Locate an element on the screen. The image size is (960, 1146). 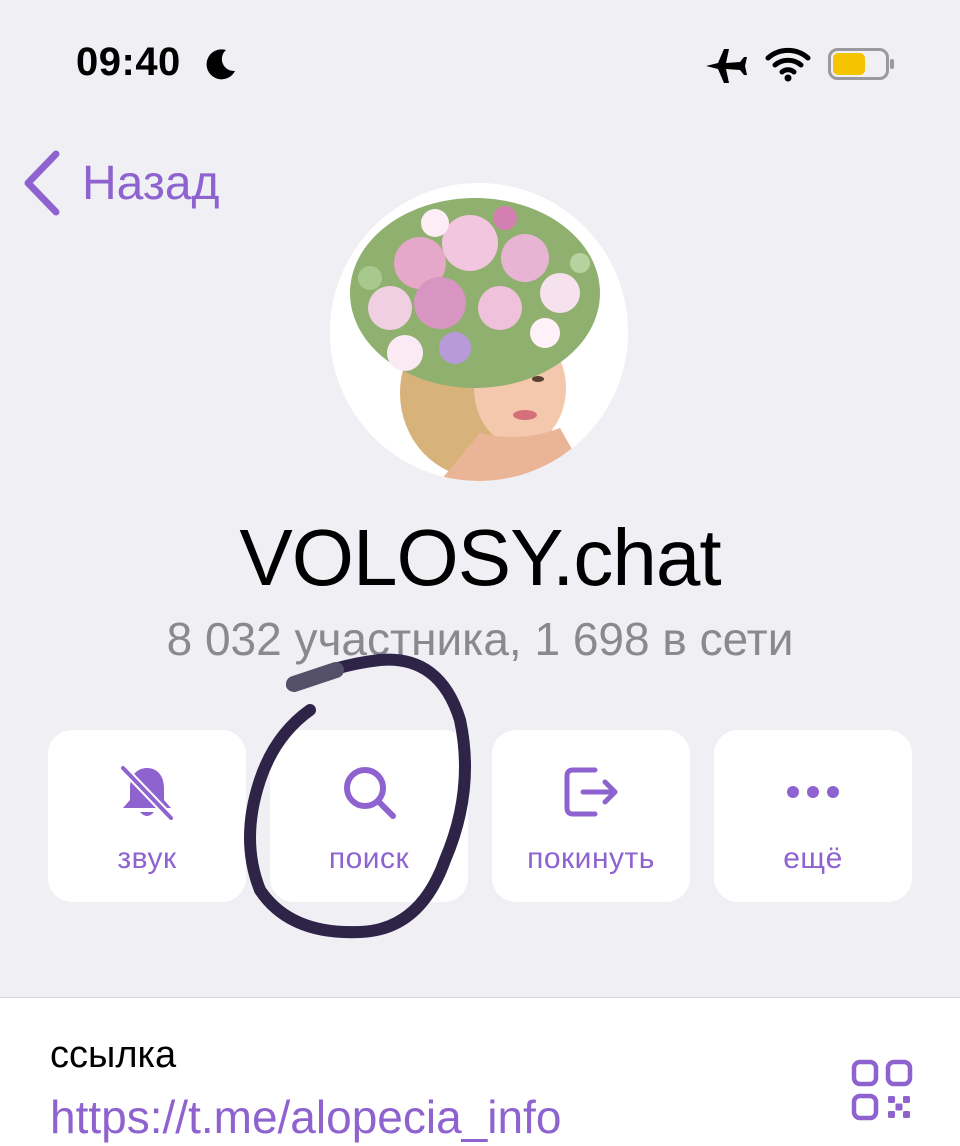
back-label: Назад is located at coordinates (151, 183).